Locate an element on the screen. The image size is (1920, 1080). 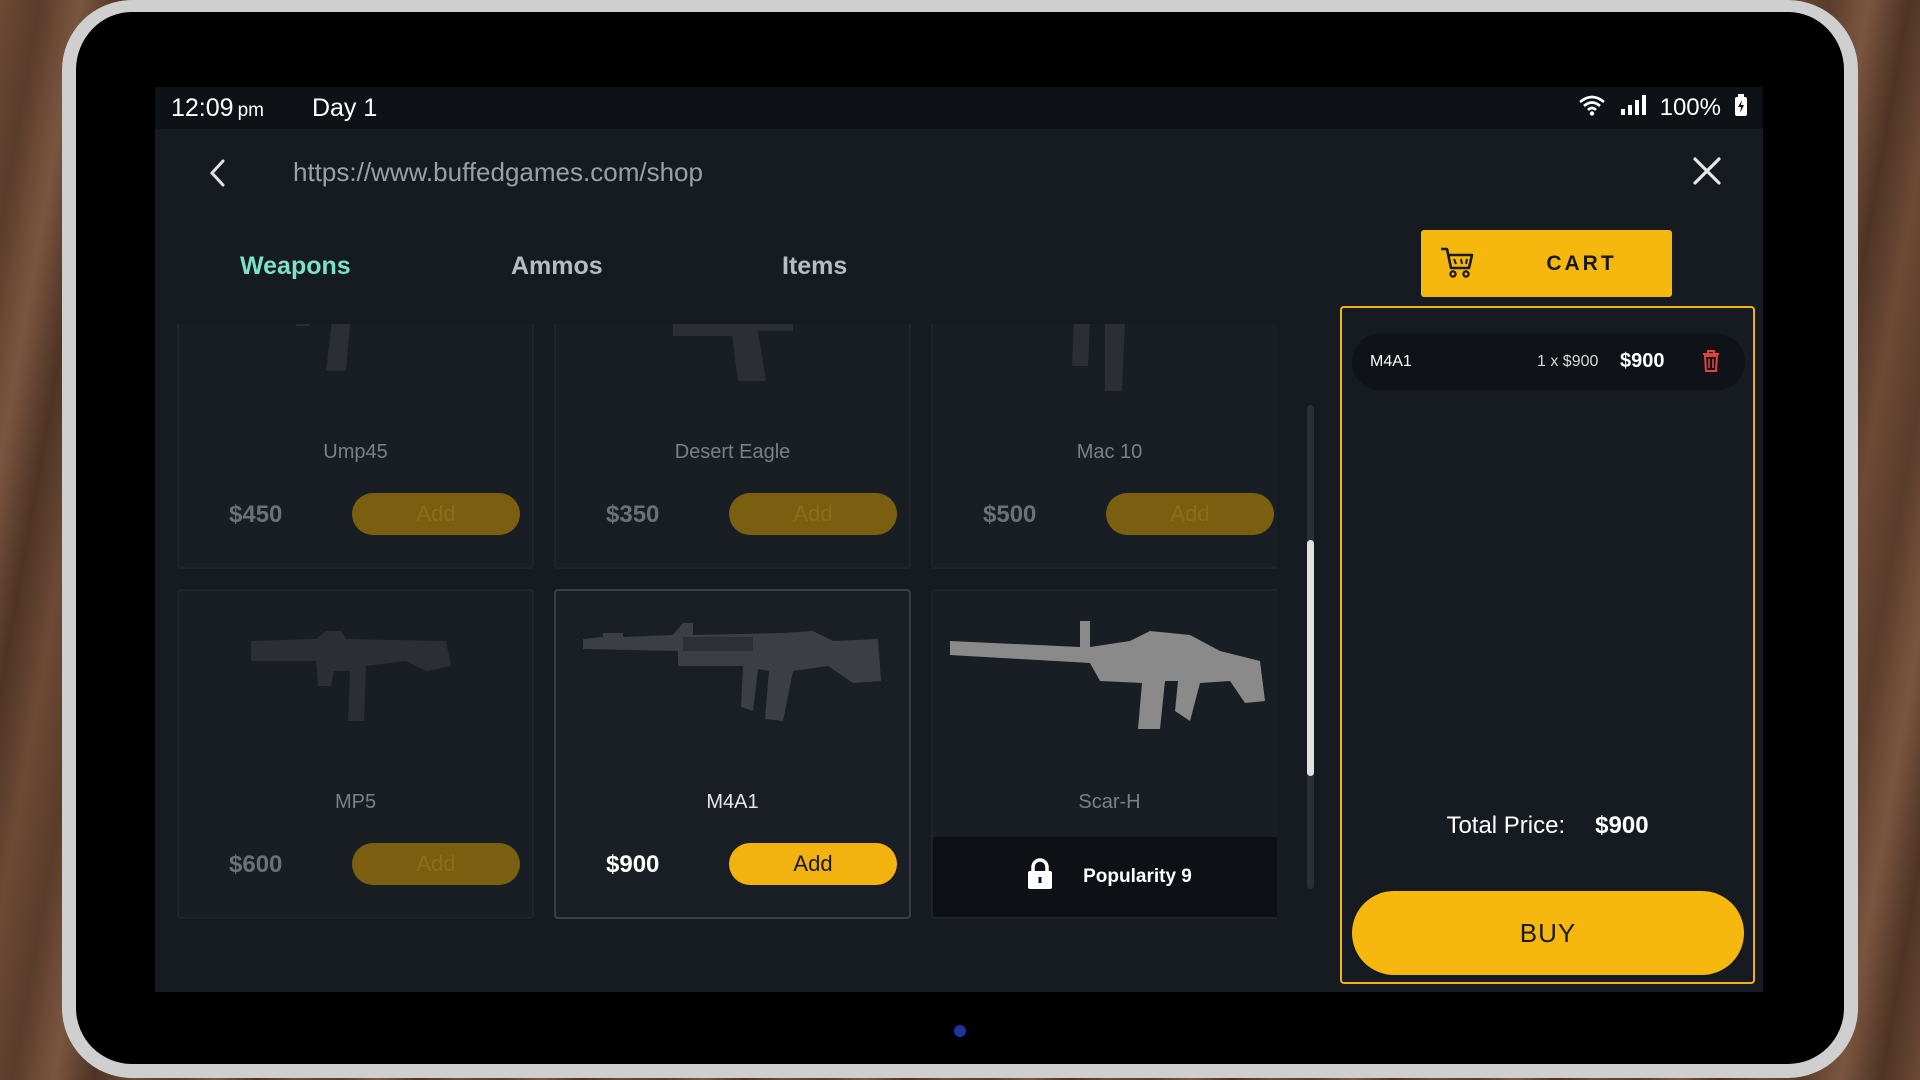
product-card-mac10: Mac 10 $500 Add is located at coordinates (1104, 446).